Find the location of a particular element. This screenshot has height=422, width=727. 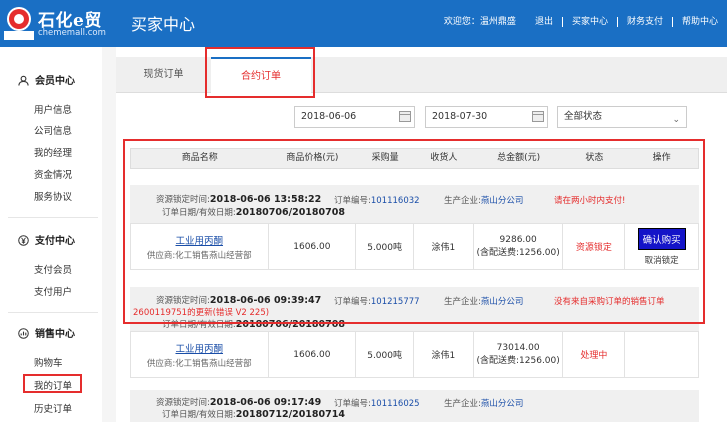

user-icon is located at coordinates (23, 80).